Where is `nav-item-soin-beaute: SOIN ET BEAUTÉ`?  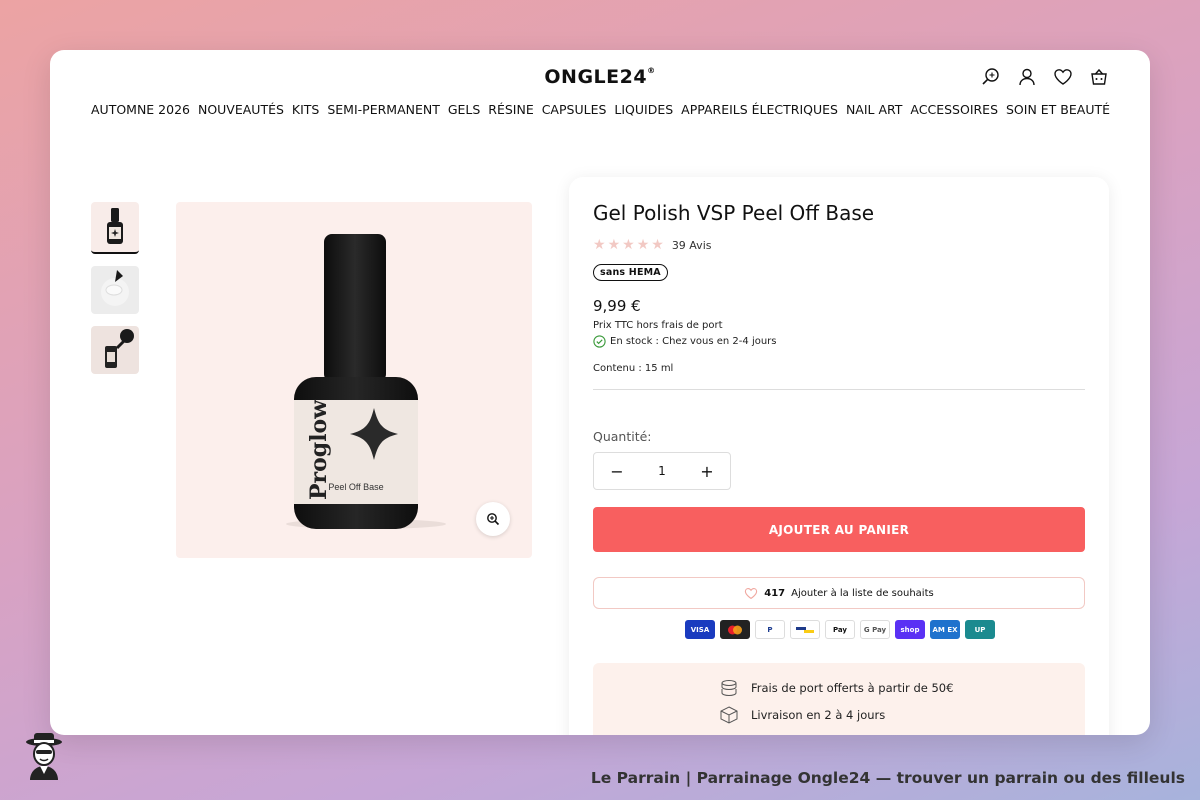
nav-item-soin-beaute: SOIN ET BEAUTÉ is located at coordinates (1058, 109).